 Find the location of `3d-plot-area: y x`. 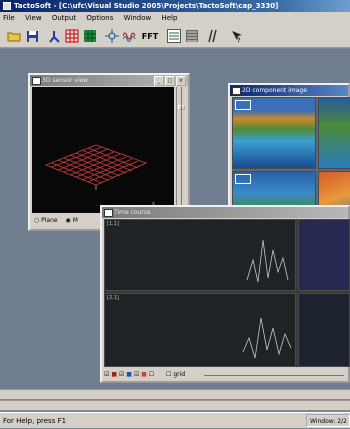

3d-plot-area: y x is located at coordinates (103, 150).